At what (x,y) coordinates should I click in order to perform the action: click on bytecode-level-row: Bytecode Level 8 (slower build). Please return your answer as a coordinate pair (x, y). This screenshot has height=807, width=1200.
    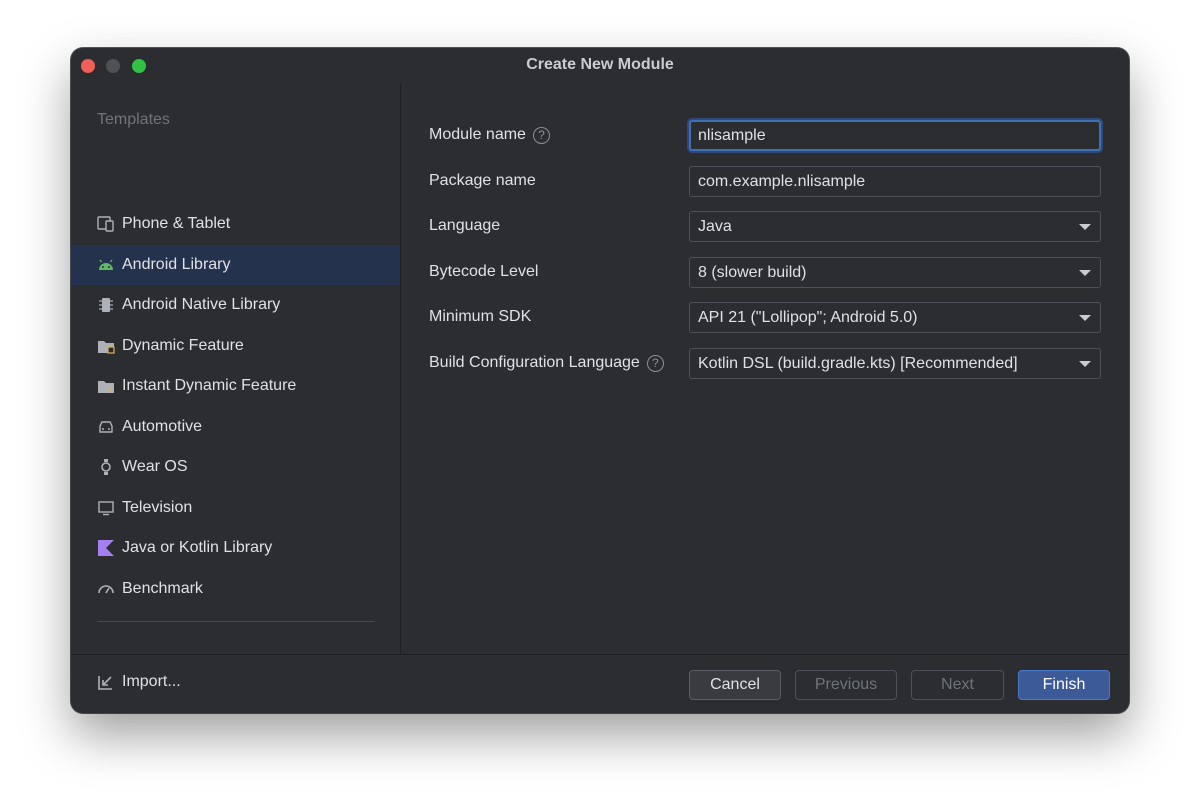
    Looking at the image, I should click on (765, 273).